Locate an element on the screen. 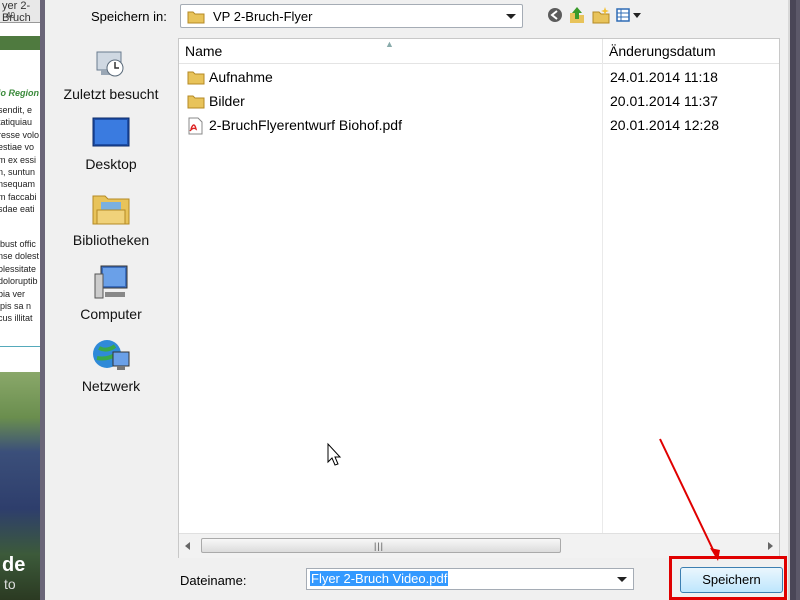 This screenshot has width=800, height=600. background-text-line: nse dolest is located at coordinates (20, 256).